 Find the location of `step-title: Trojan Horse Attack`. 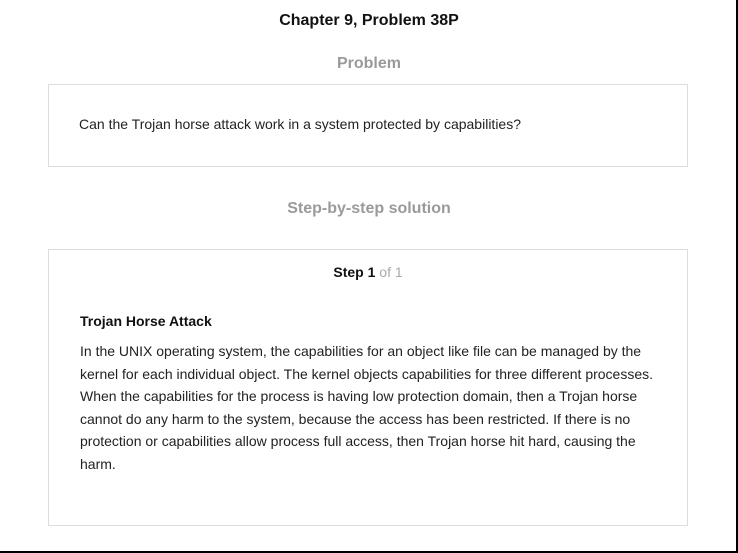

step-title: Trojan Horse Attack is located at coordinates (146, 321).